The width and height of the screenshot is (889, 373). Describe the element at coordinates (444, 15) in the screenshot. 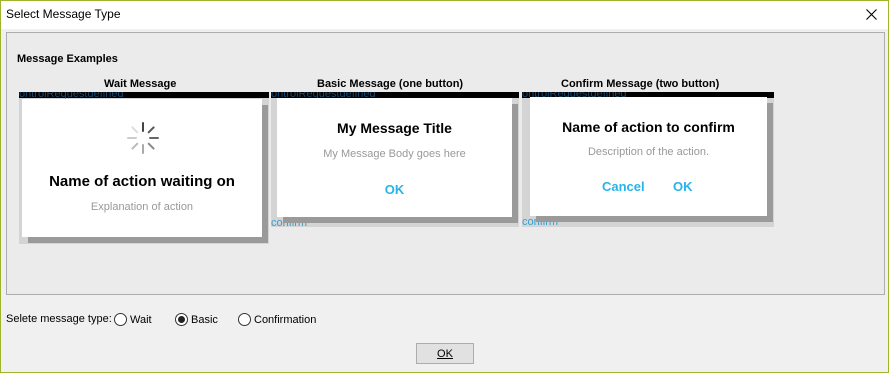

I see `title-bar: Select Message Type` at that location.